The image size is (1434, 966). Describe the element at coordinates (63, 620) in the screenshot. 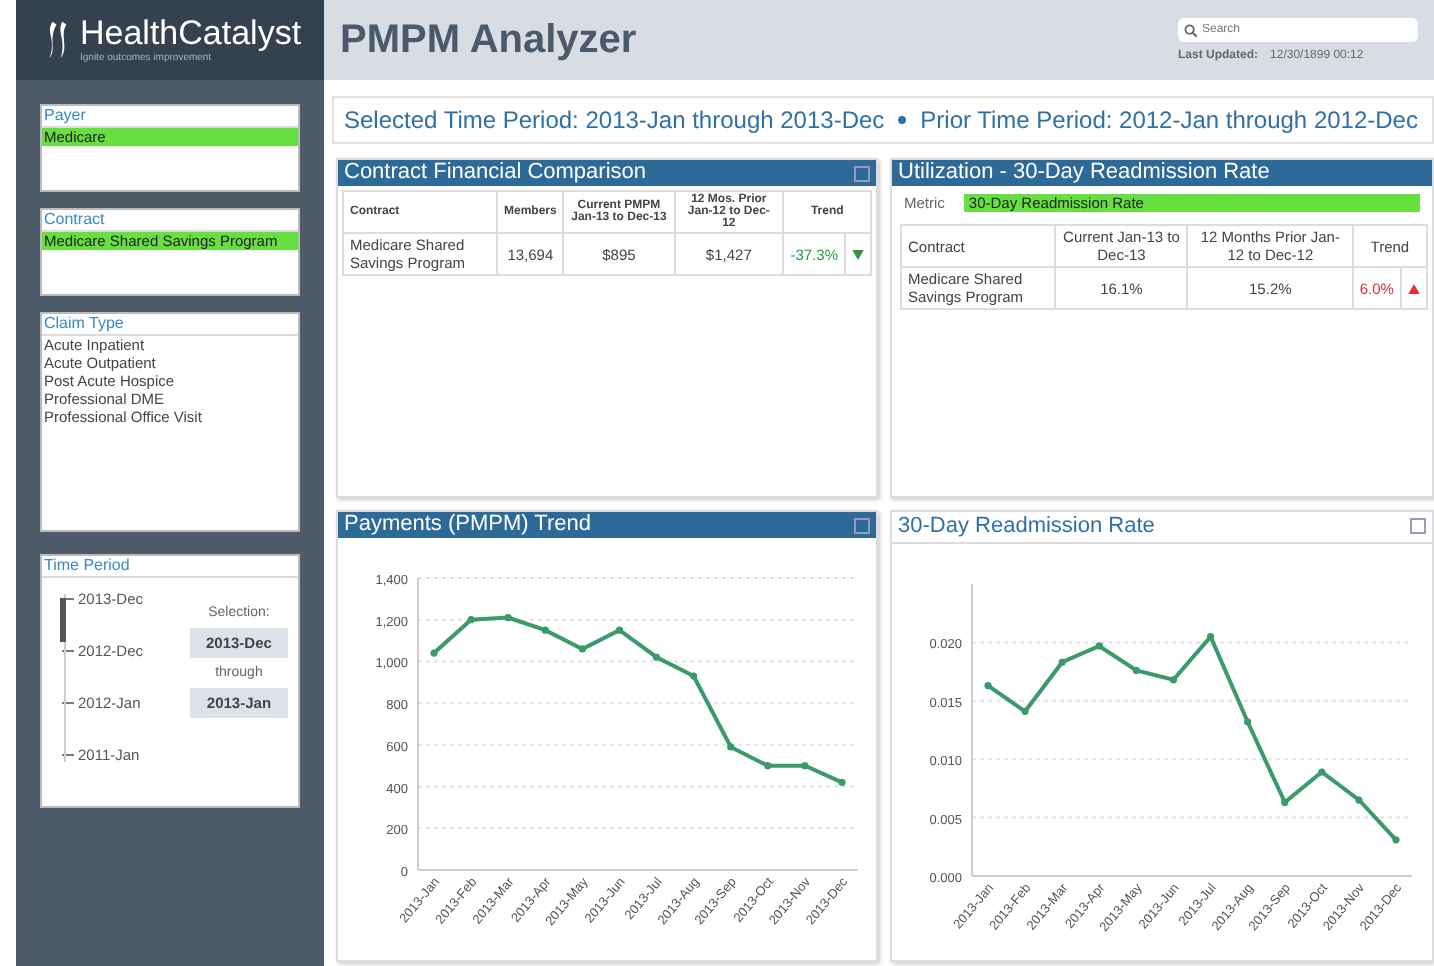

I see `range-handle` at that location.